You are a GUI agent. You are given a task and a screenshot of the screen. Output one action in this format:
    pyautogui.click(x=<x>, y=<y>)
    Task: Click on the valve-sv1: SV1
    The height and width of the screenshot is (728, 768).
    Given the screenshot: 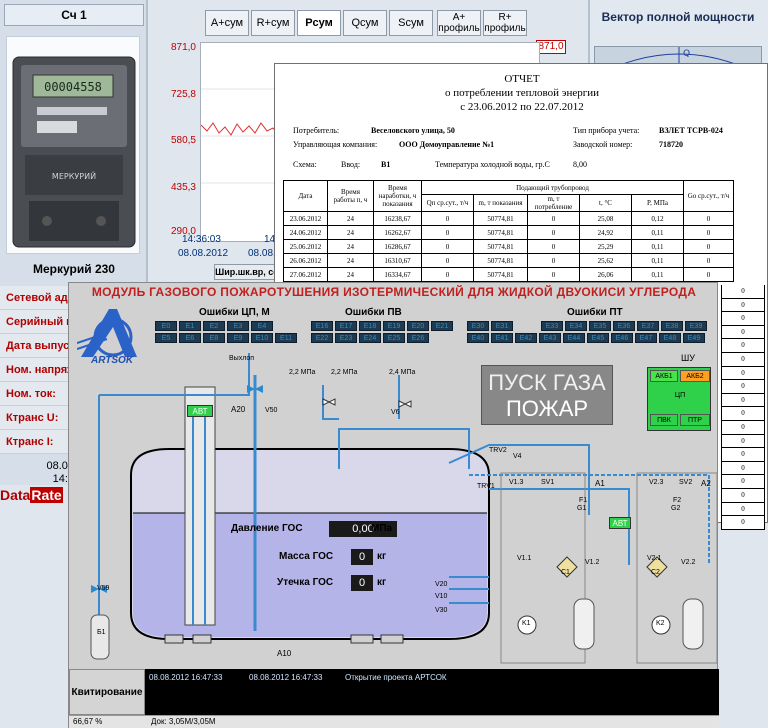 What is the action you would take?
    pyautogui.click(x=547, y=482)
    